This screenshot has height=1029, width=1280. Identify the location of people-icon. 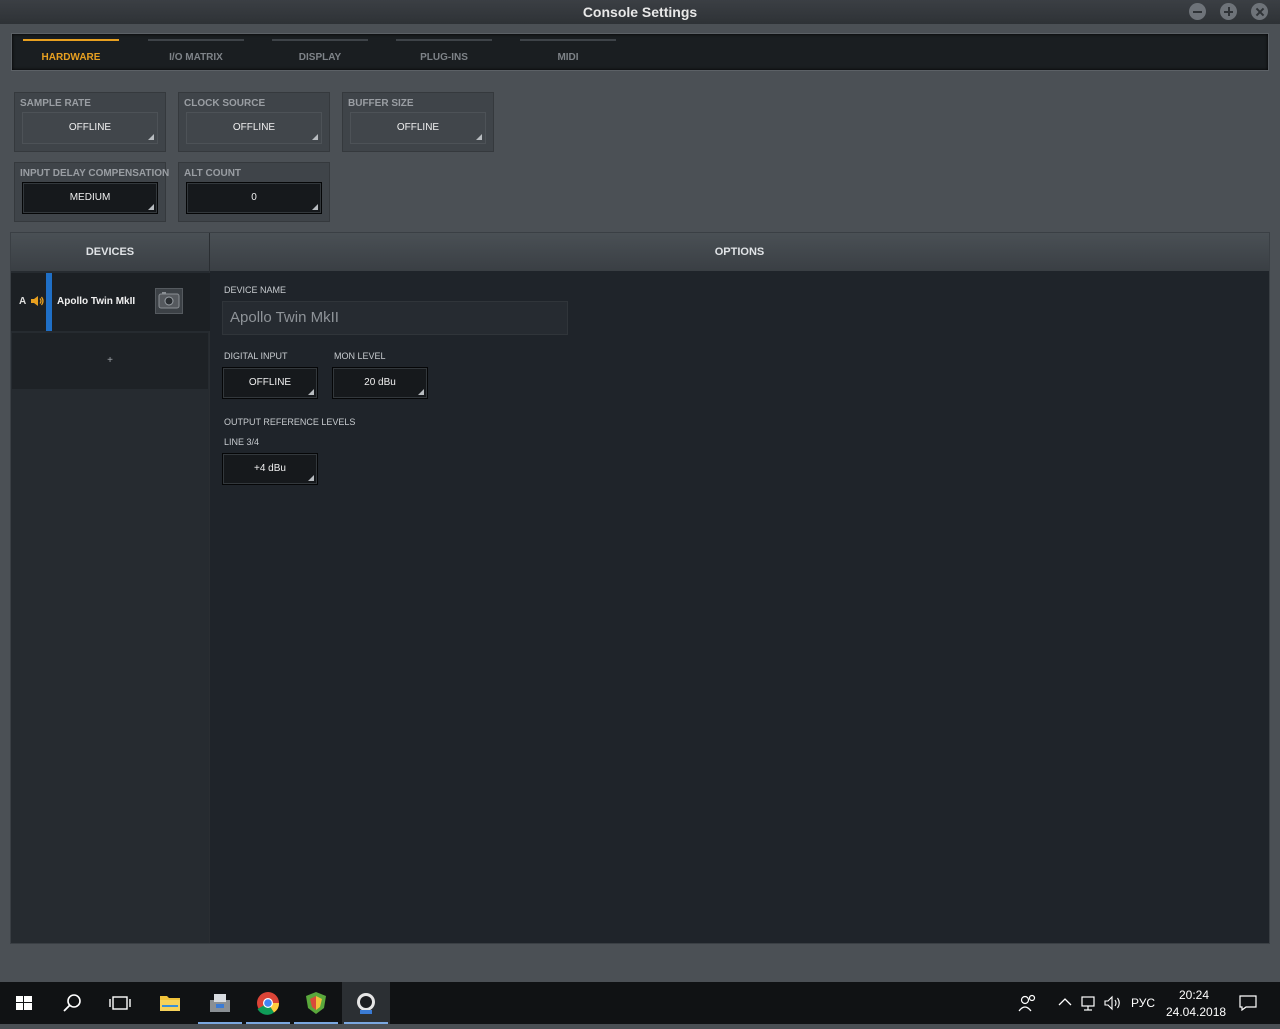
(1028, 1003).